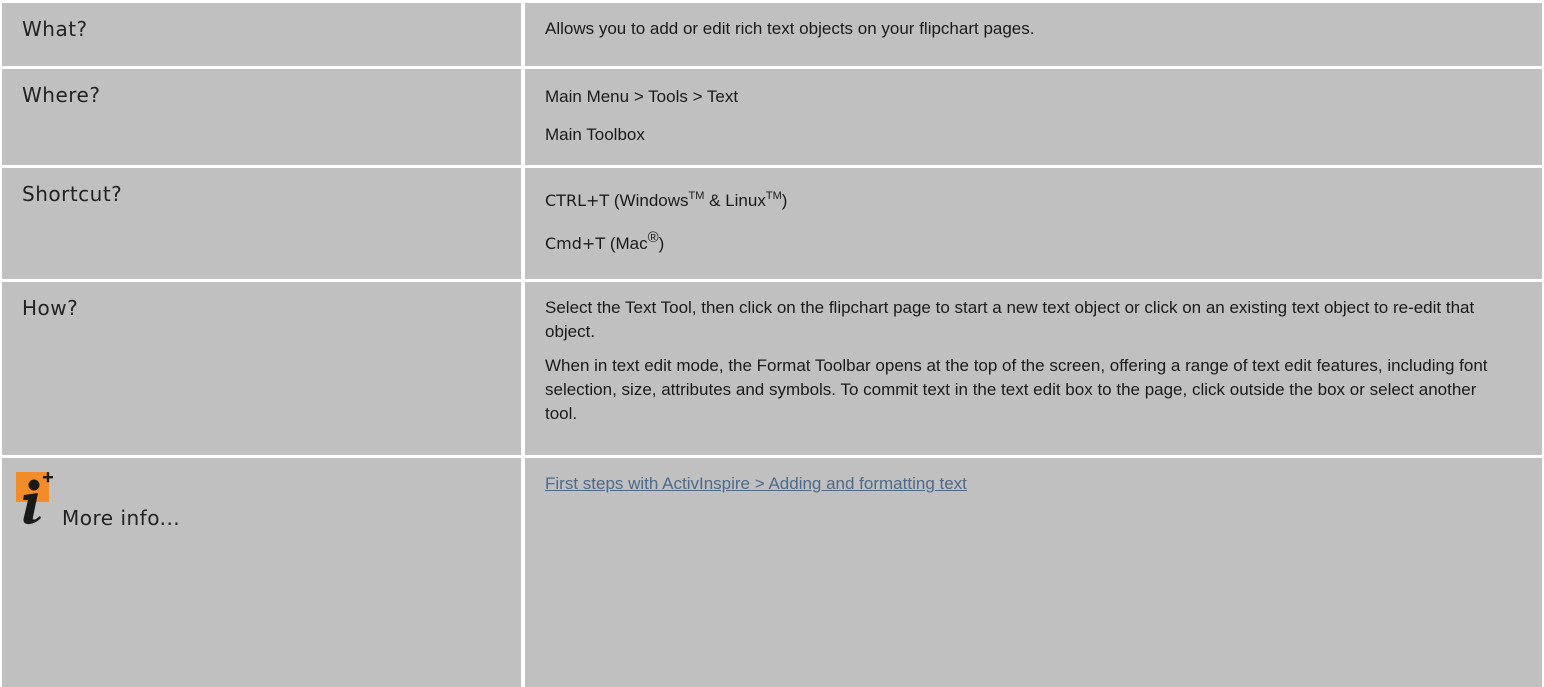 This screenshot has height=687, width=1544. What do you see at coordinates (1033, 117) in the screenshot?
I see `row-where-content: Main Menu > Tools > Text Main Toolbox` at bounding box center [1033, 117].